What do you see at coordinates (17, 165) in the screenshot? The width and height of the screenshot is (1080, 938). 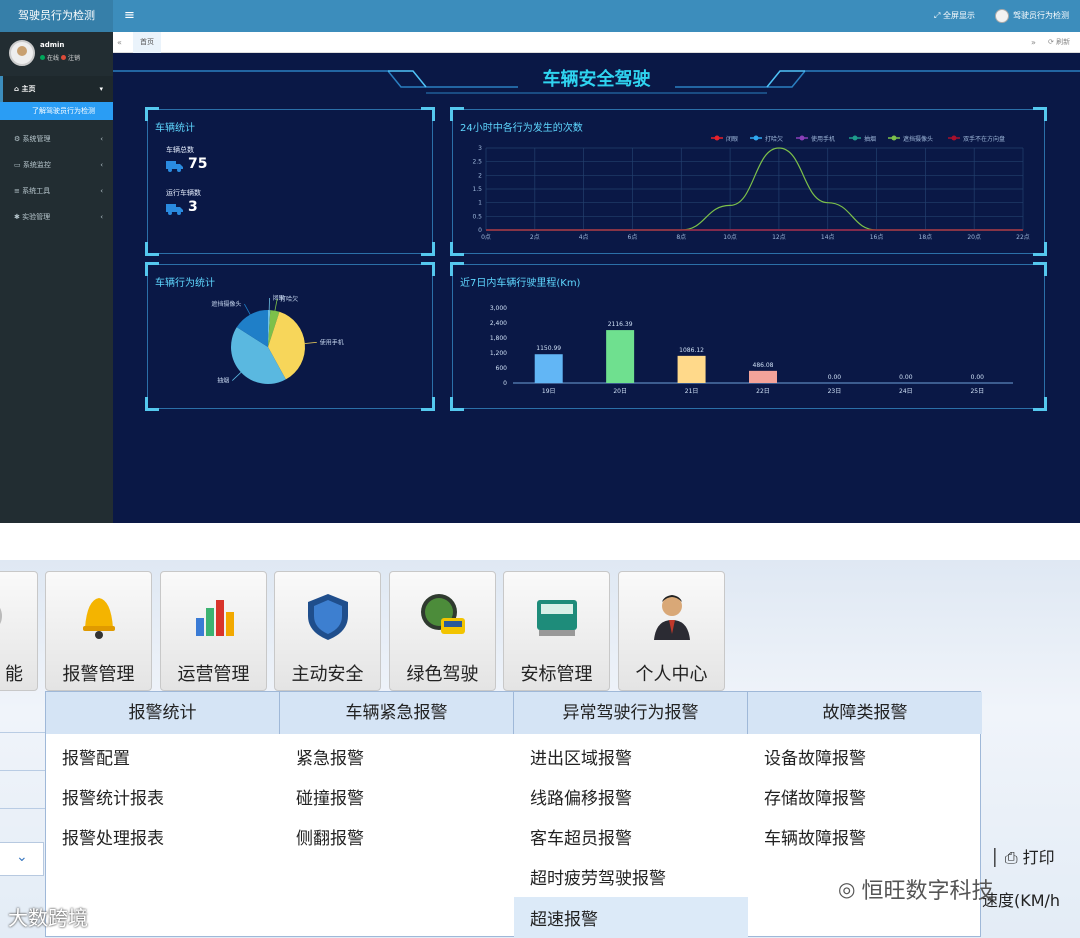 I see `monitor-icon: ▭` at bounding box center [17, 165].